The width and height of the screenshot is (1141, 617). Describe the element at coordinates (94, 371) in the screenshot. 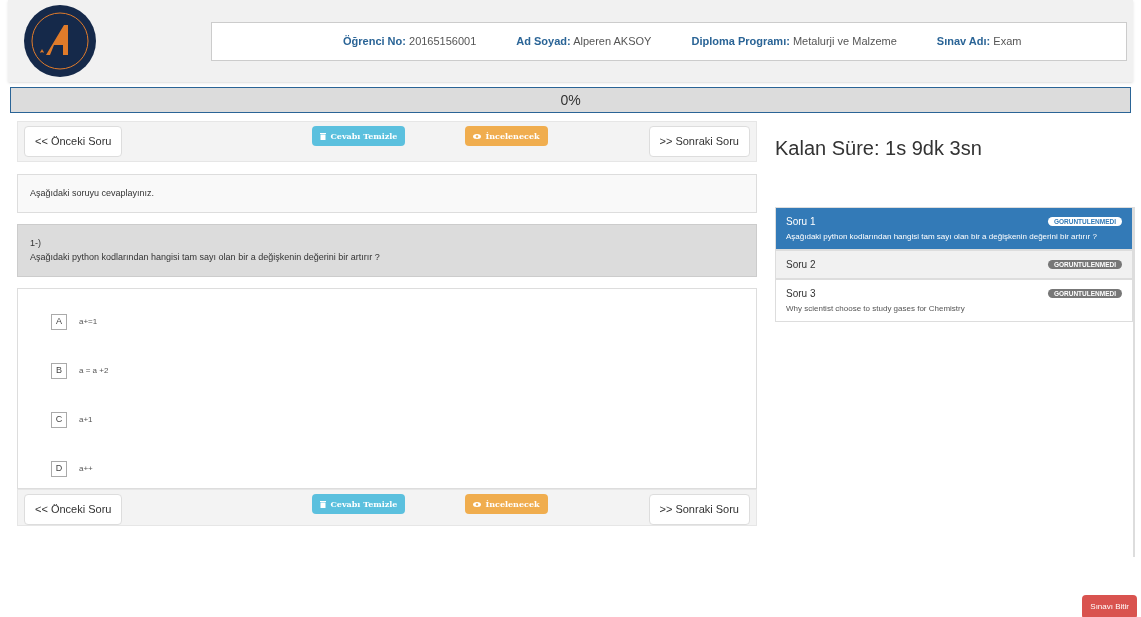

I see `option-text: a = a +2` at that location.